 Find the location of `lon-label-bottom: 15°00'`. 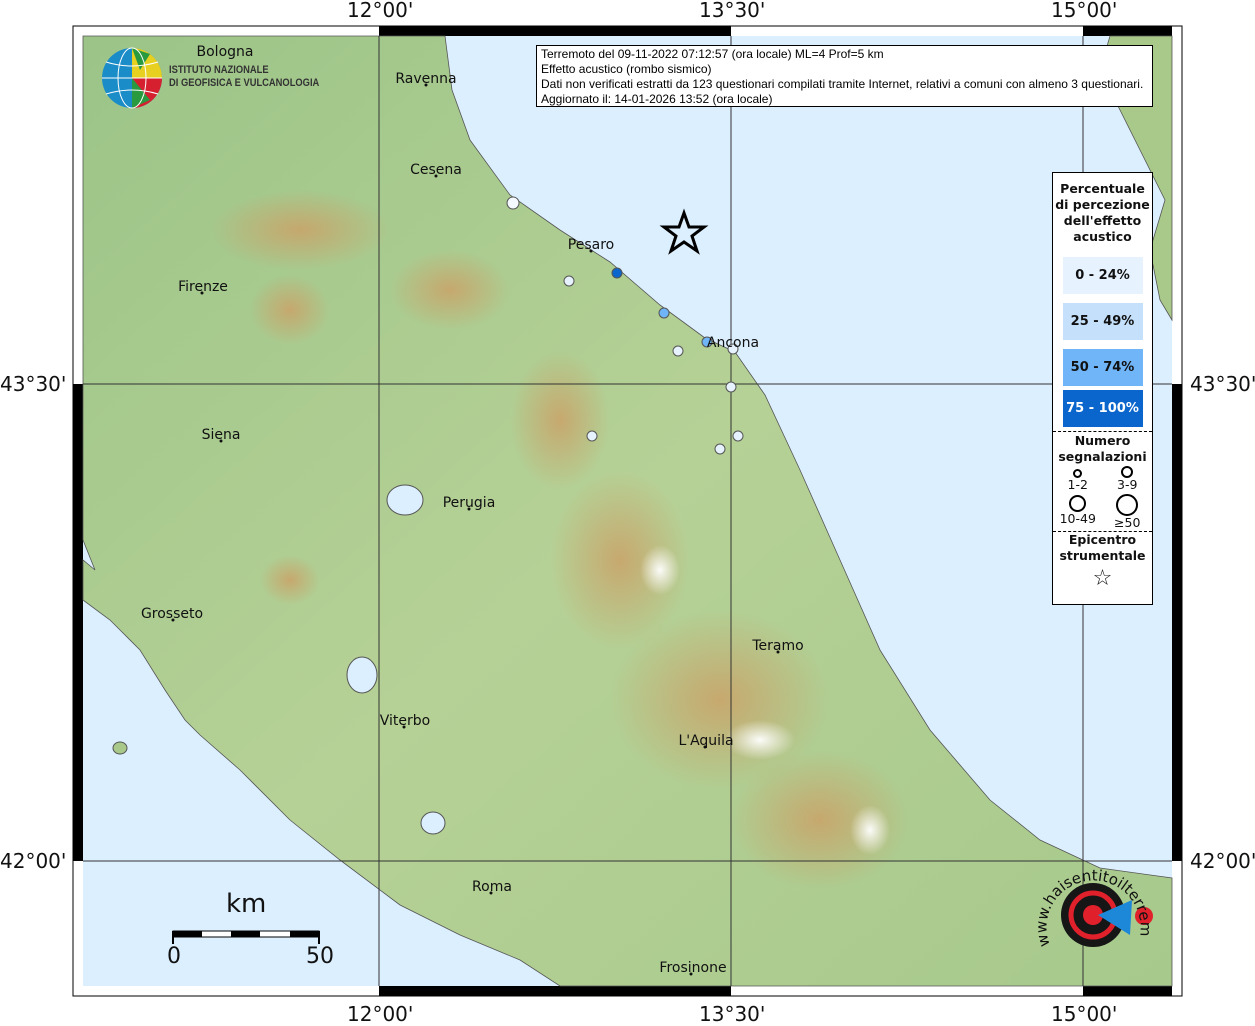

lon-label-bottom: 15°00' is located at coordinates (1084, 1014).